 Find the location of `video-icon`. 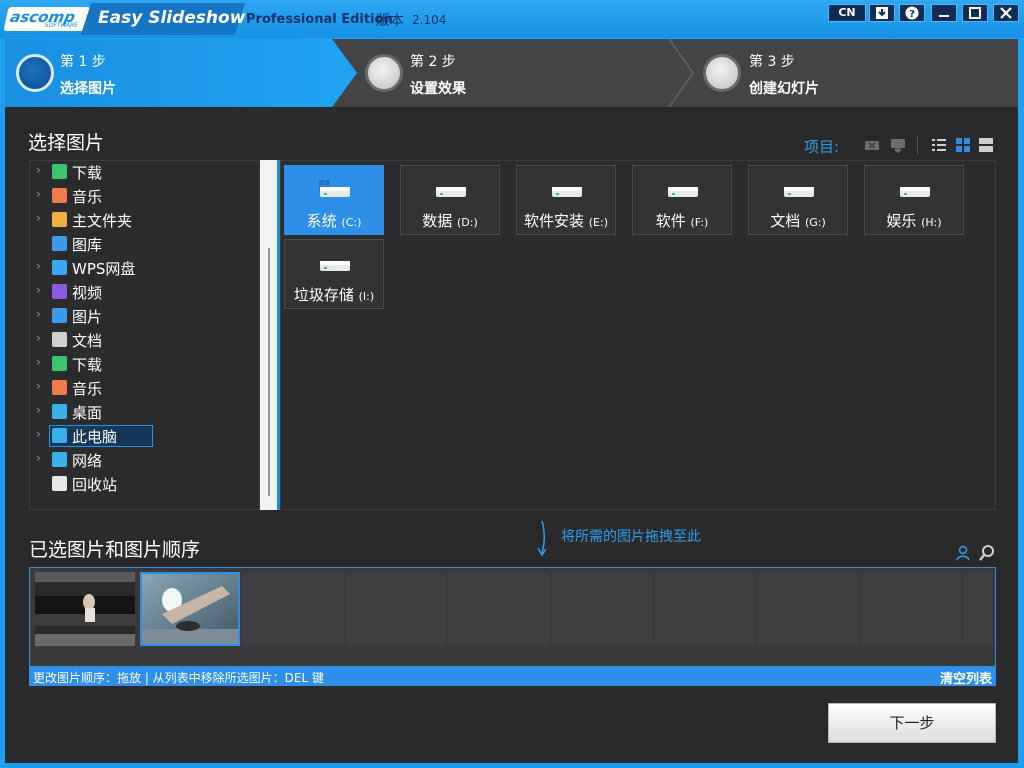

video-icon is located at coordinates (59, 291).